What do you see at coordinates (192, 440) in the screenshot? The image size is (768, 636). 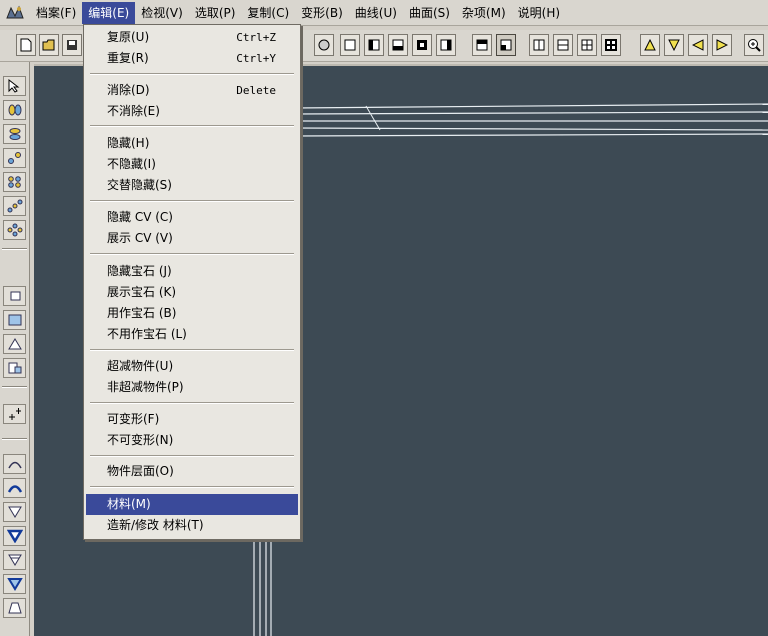 I see `menu-item-non-deformable: 不可变形(N)` at bounding box center [192, 440].